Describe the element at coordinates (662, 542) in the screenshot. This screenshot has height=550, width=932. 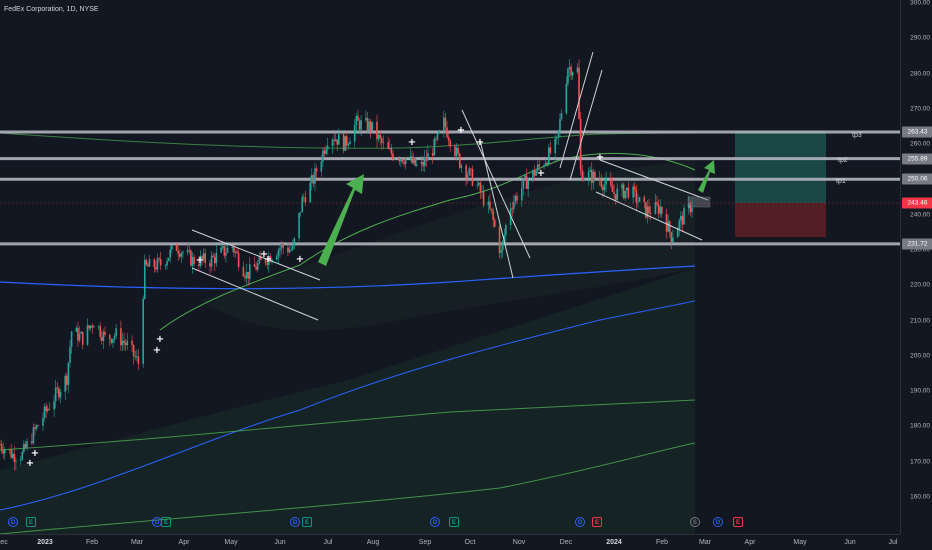
I see `time-tick: Feb` at that location.